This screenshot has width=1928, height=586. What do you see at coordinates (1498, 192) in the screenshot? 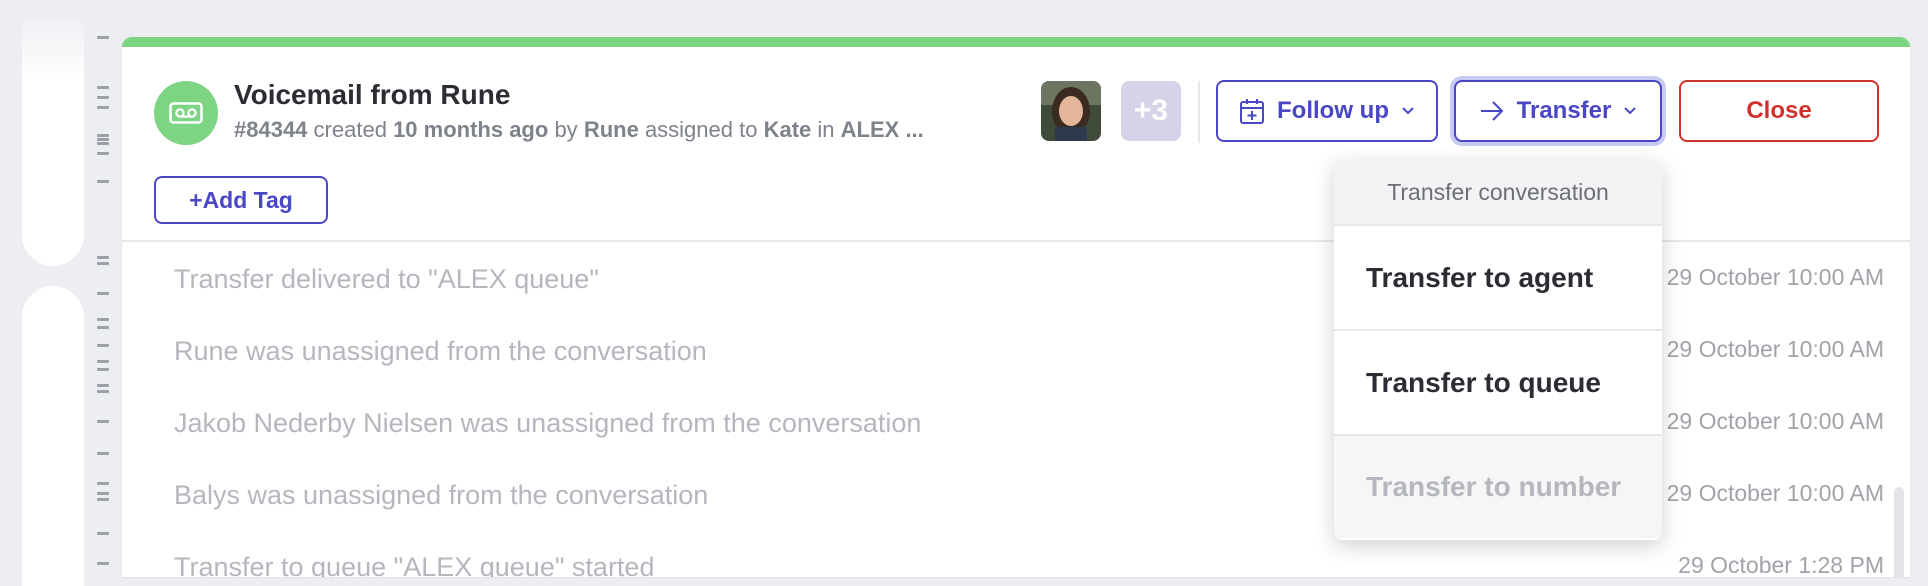
I see `transfer-menu-header: Transfer conversation` at bounding box center [1498, 192].